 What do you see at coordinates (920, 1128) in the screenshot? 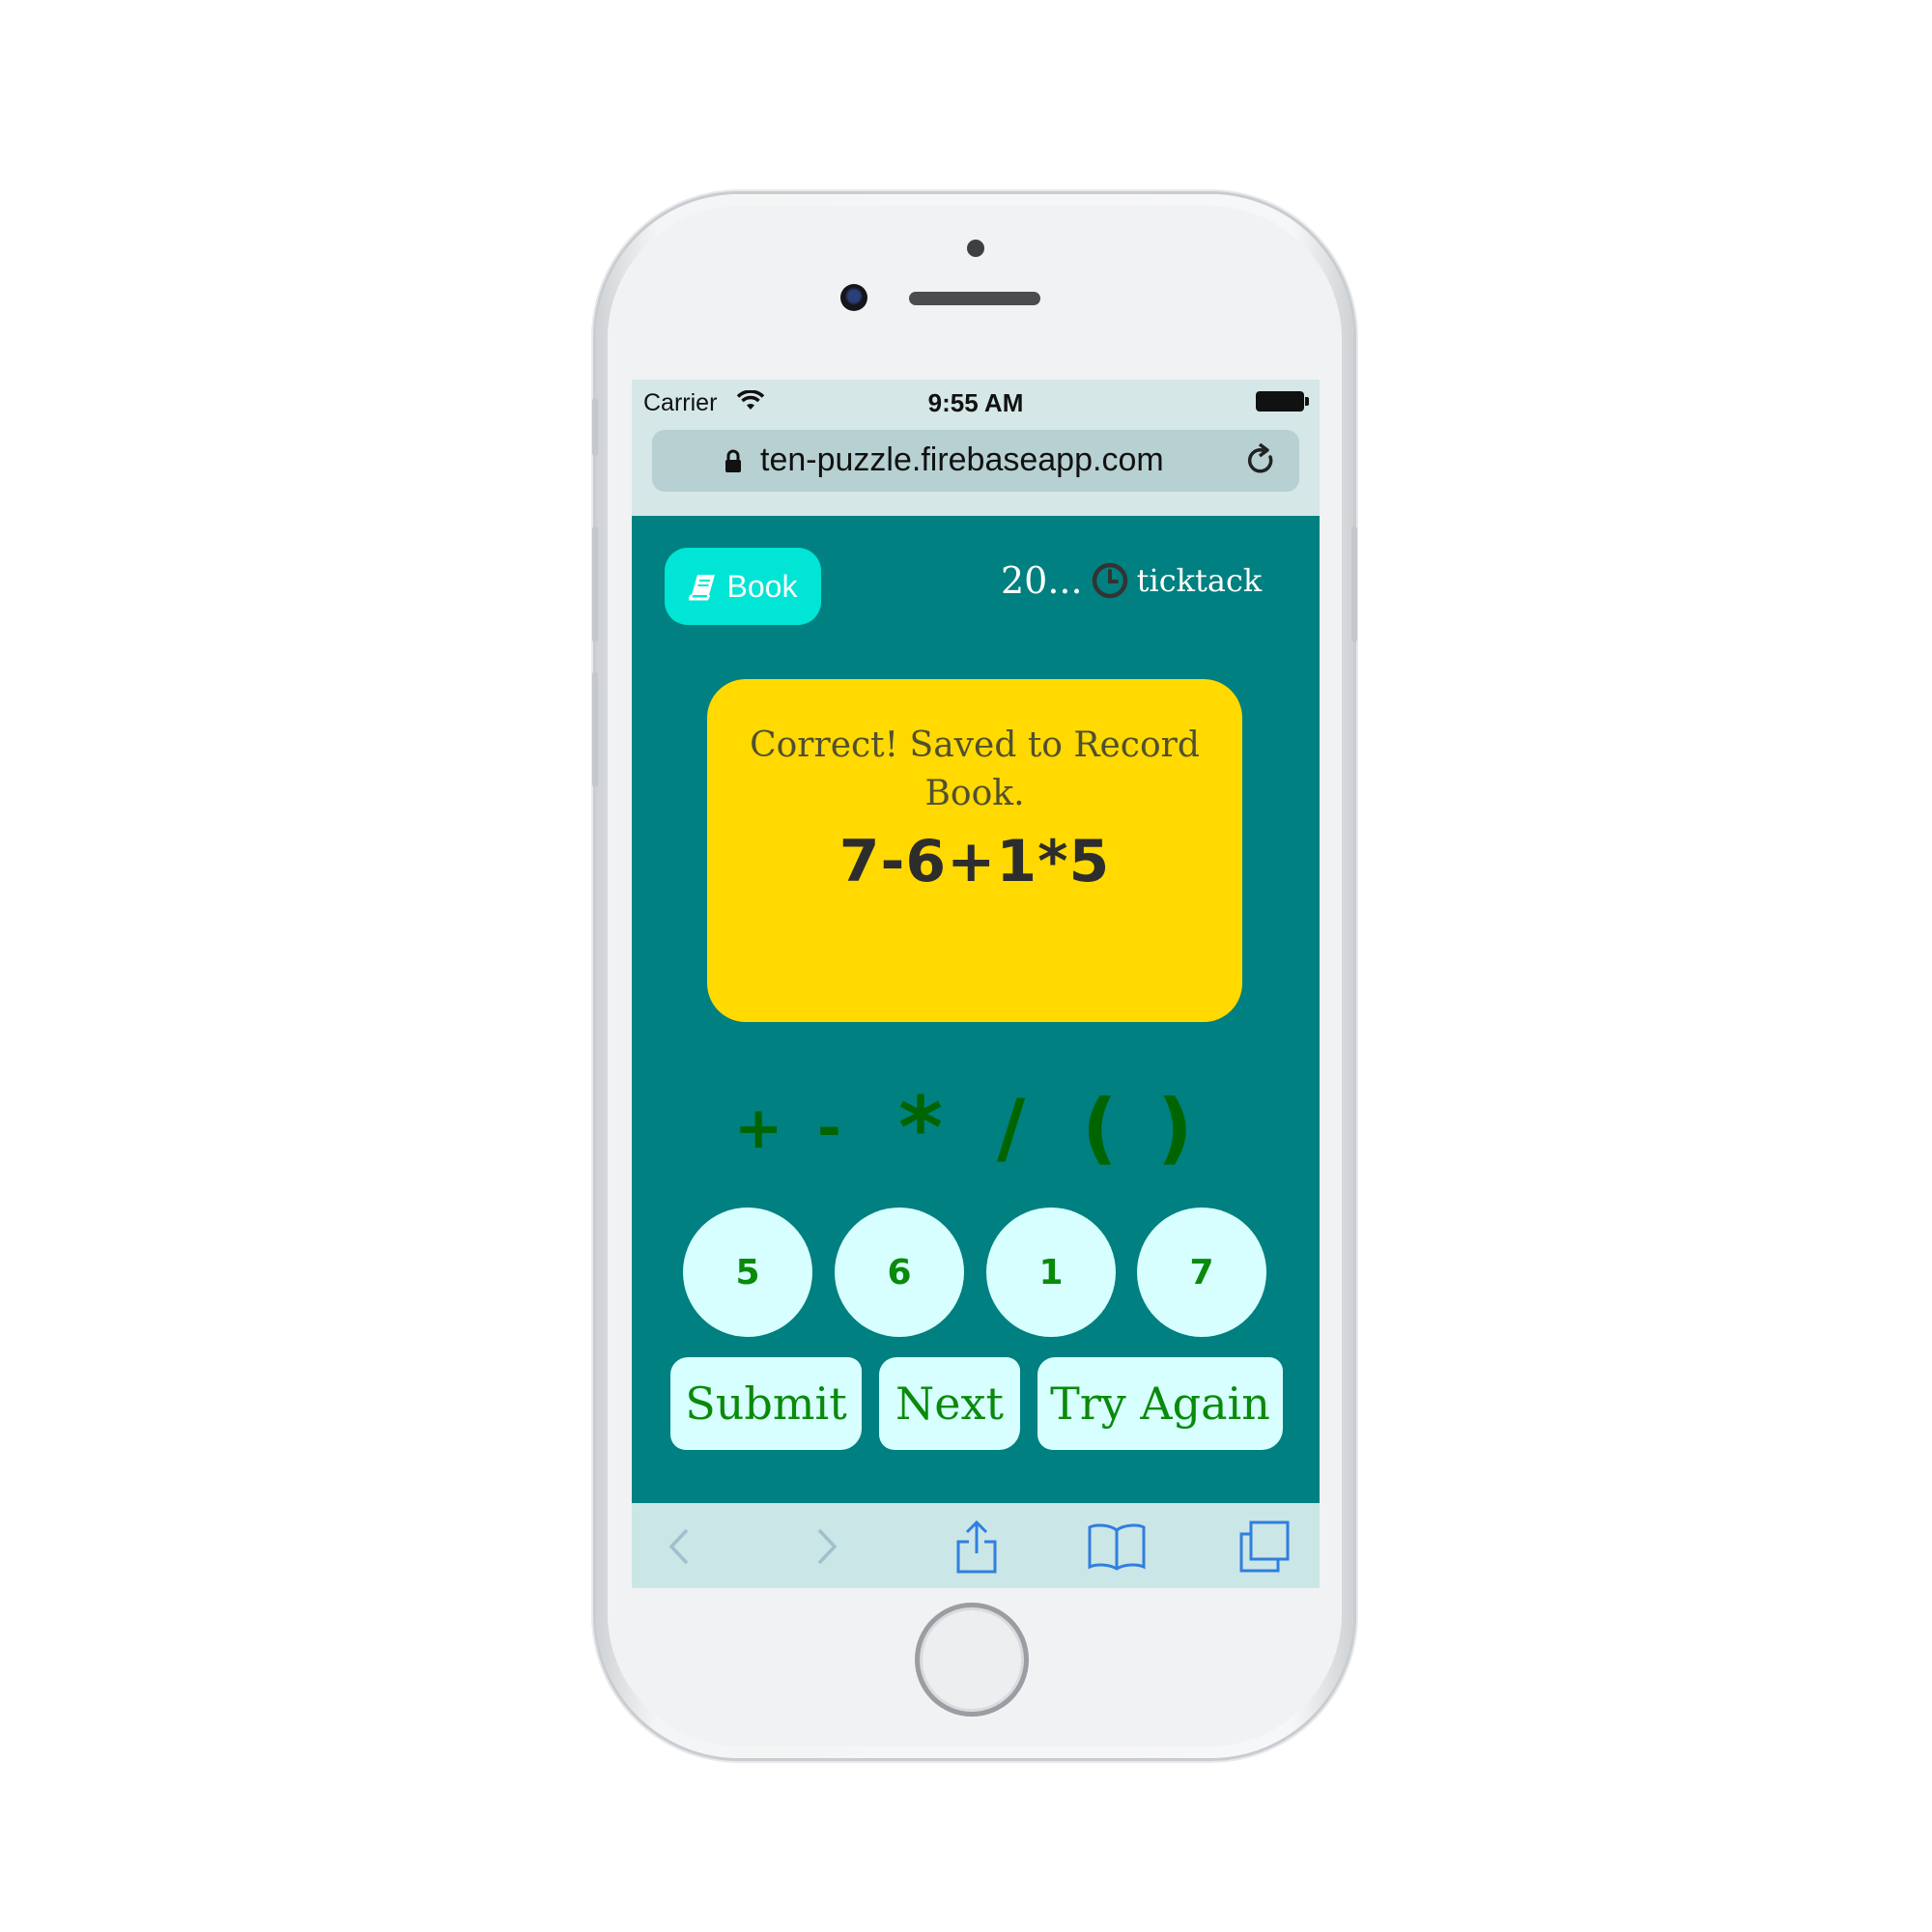
I see `operator-multiply: *` at bounding box center [920, 1128].